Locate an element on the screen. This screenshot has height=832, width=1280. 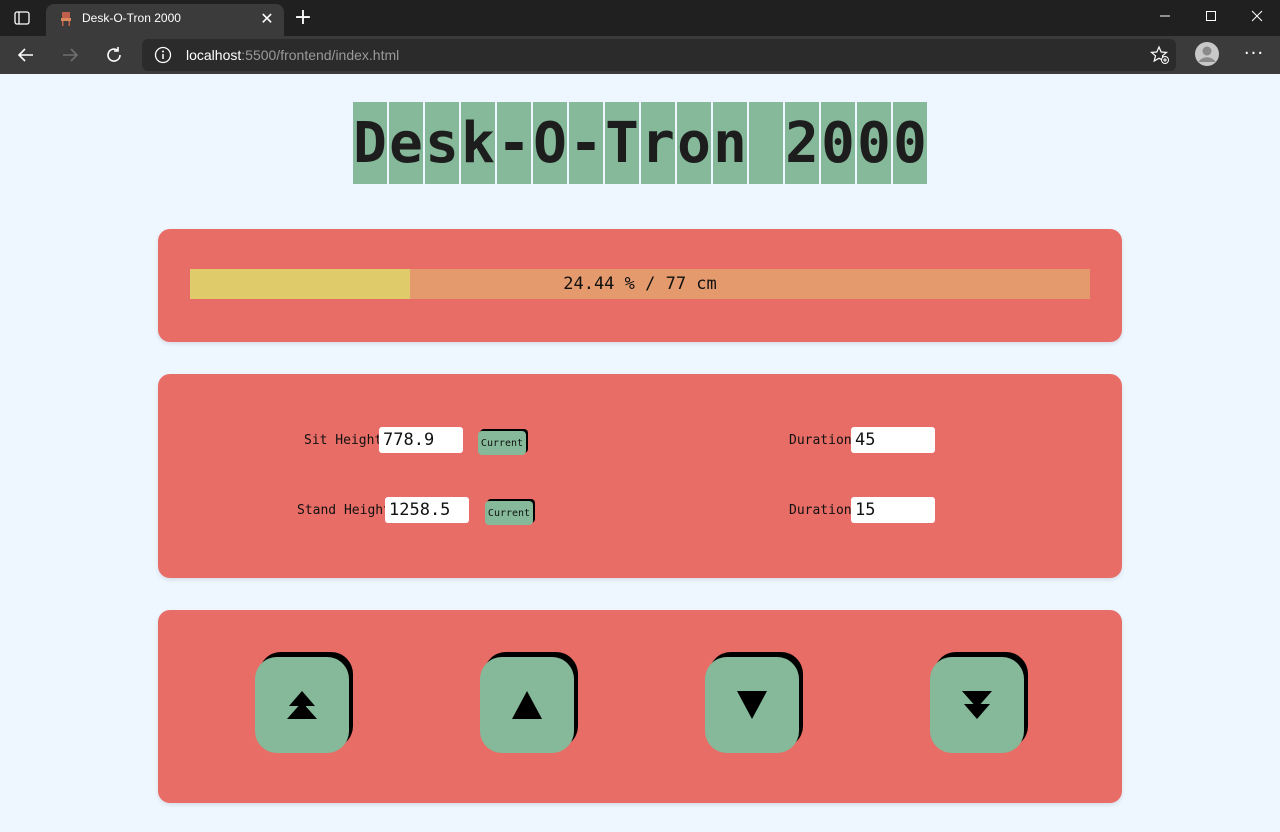
title-letter: r is located at coordinates (658, 143).